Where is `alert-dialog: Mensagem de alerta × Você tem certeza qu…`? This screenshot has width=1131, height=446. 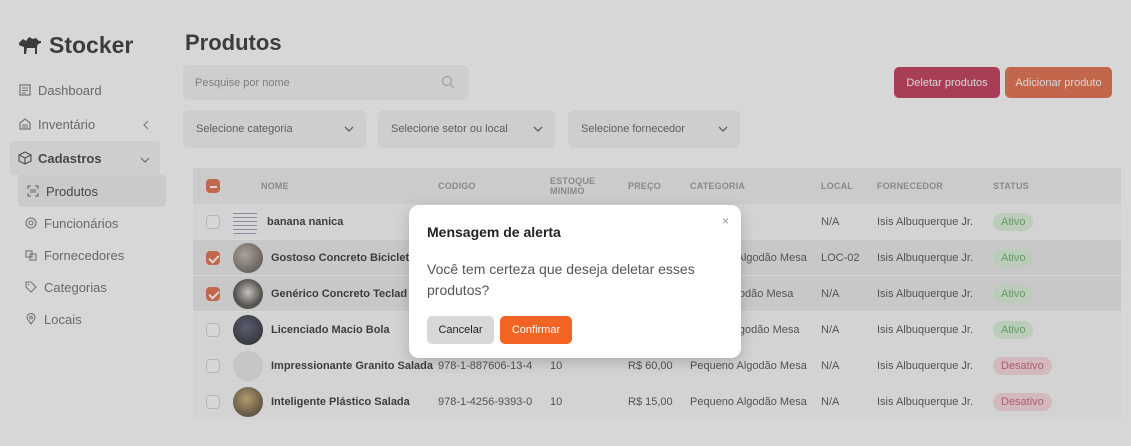 alert-dialog: Mensagem de alerta × Você tem certeza qu… is located at coordinates (575, 281).